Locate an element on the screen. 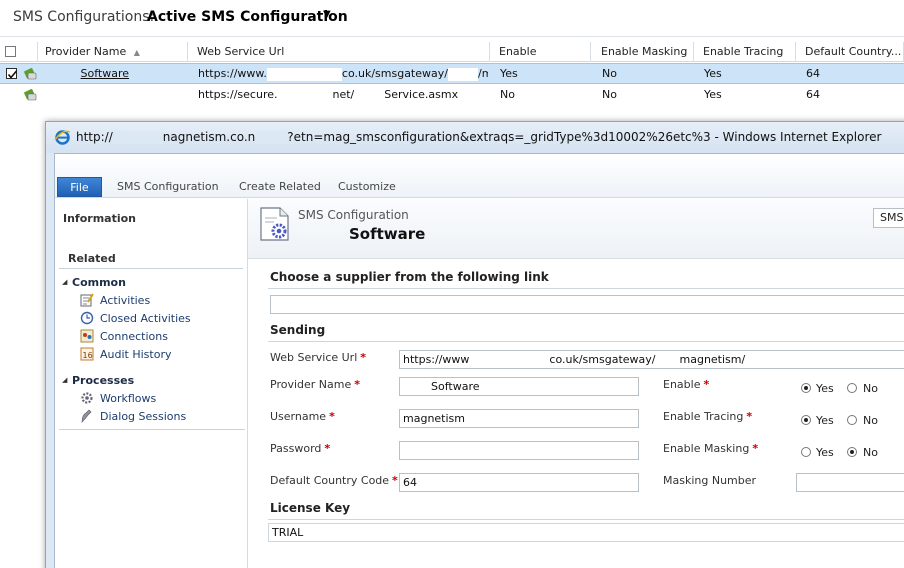 This screenshot has width=904, height=568. svg-text: 16 is located at coordinates (88, 355).